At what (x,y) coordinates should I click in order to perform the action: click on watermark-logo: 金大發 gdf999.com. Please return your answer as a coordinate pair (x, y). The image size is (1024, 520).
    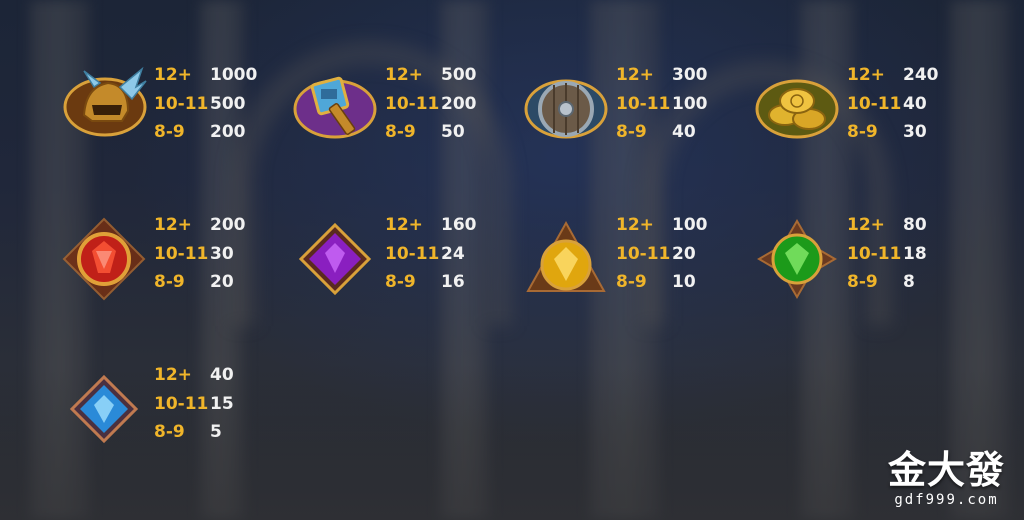
    Looking at the image, I should click on (946, 478).